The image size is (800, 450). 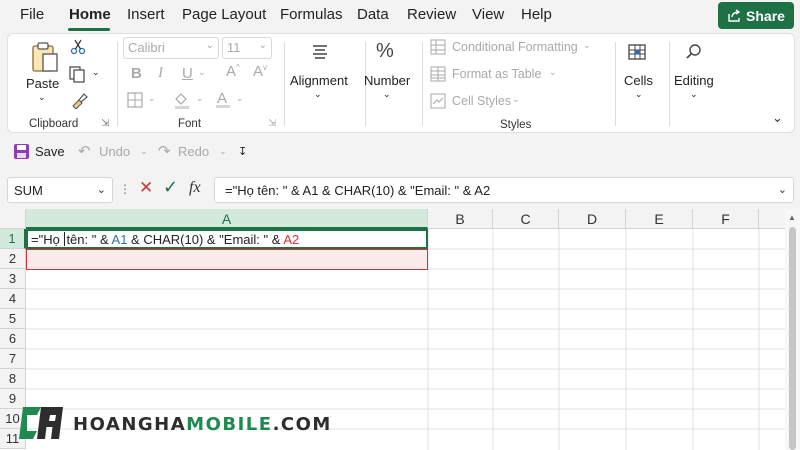 What do you see at coordinates (79, 102) in the screenshot?
I see `format-painter-icon` at bounding box center [79, 102].